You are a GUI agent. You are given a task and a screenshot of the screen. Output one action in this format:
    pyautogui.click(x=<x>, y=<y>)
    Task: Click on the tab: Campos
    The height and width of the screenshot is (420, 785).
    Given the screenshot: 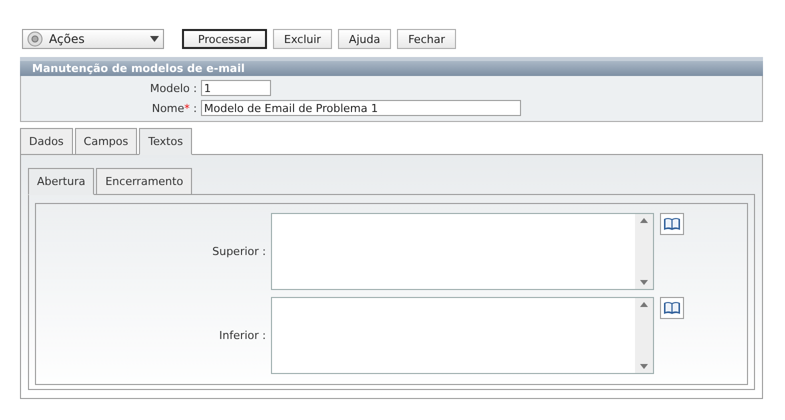 What is the action you would take?
    pyautogui.click(x=106, y=141)
    